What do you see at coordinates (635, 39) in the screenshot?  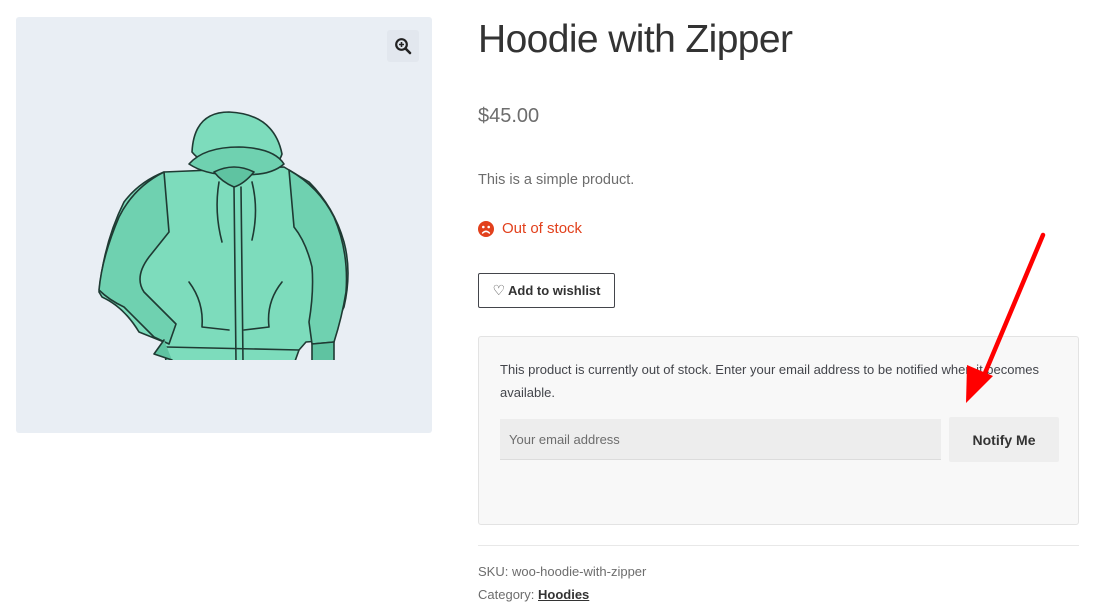 I see `product-title: Hoodie with Zipper` at bounding box center [635, 39].